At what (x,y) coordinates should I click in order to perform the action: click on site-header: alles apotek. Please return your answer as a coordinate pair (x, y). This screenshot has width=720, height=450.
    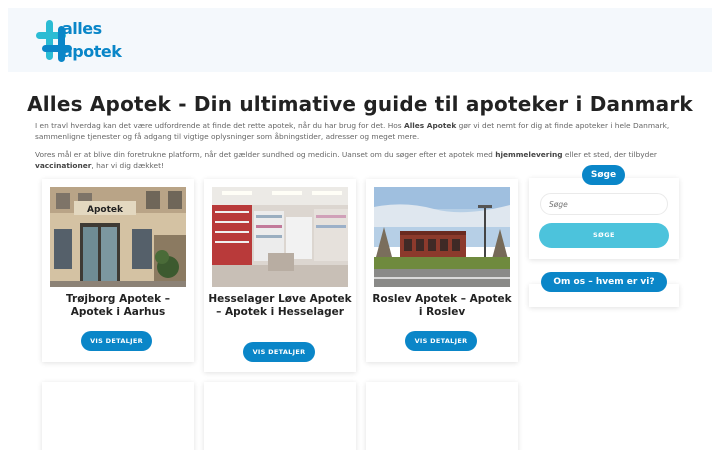
    Looking at the image, I should click on (360, 40).